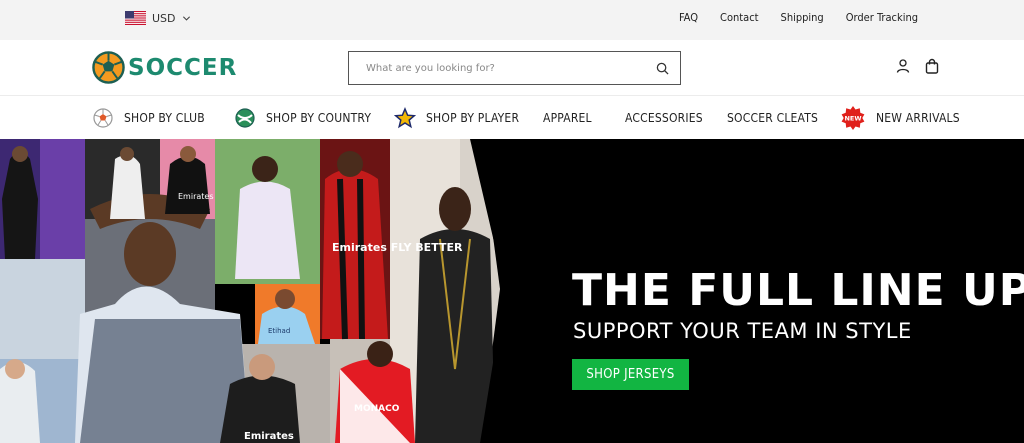 The width and height of the screenshot is (1024, 443). I want to click on nav-shop-by-country: SHOP BY COUNTRY, so click(302, 118).